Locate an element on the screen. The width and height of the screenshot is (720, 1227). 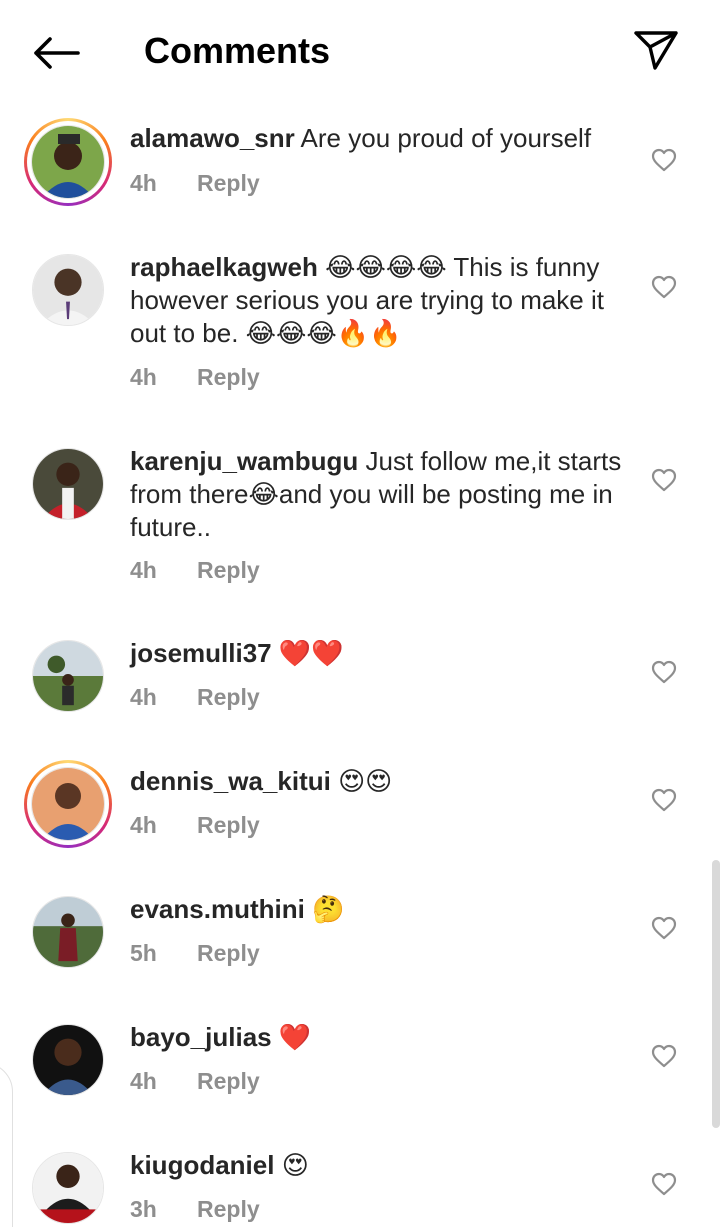
comment-text: 🤔 is located at coordinates (328, 909).